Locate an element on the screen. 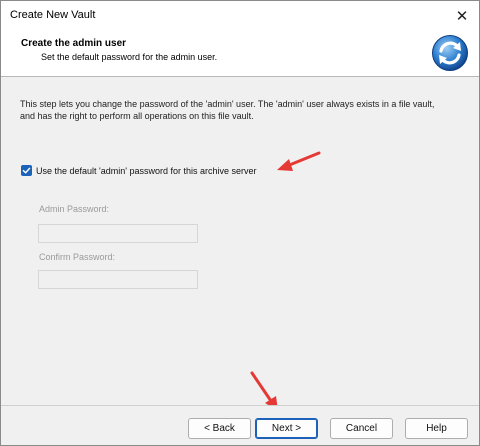 Image resolution: width=480 pixels, height=446 pixels. step-title: Create the admin user is located at coordinates (74, 43).